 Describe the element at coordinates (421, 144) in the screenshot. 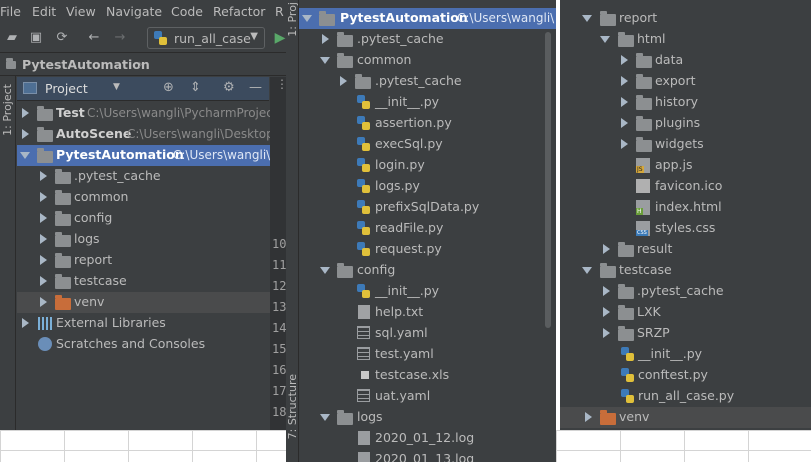

I see `tree-item: execSql.py` at that location.